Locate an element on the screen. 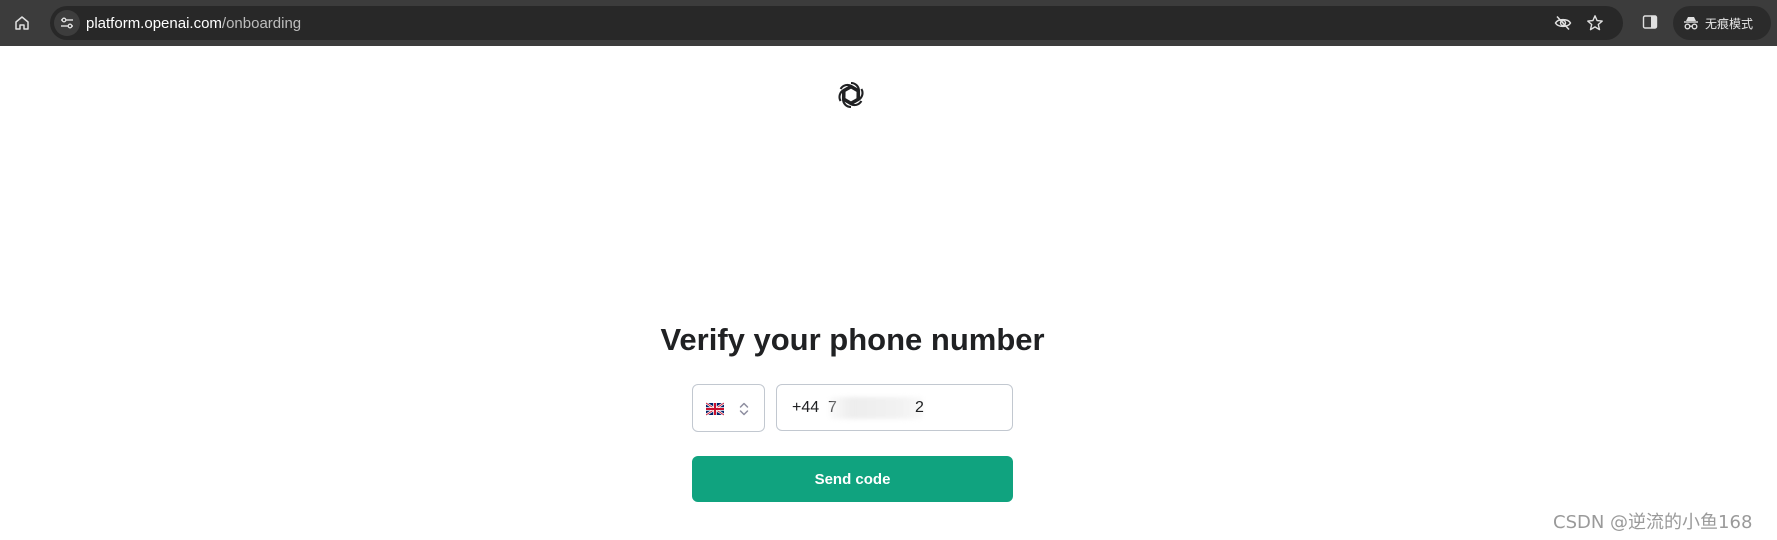  url-domain: platform.openai.com is located at coordinates (154, 23).